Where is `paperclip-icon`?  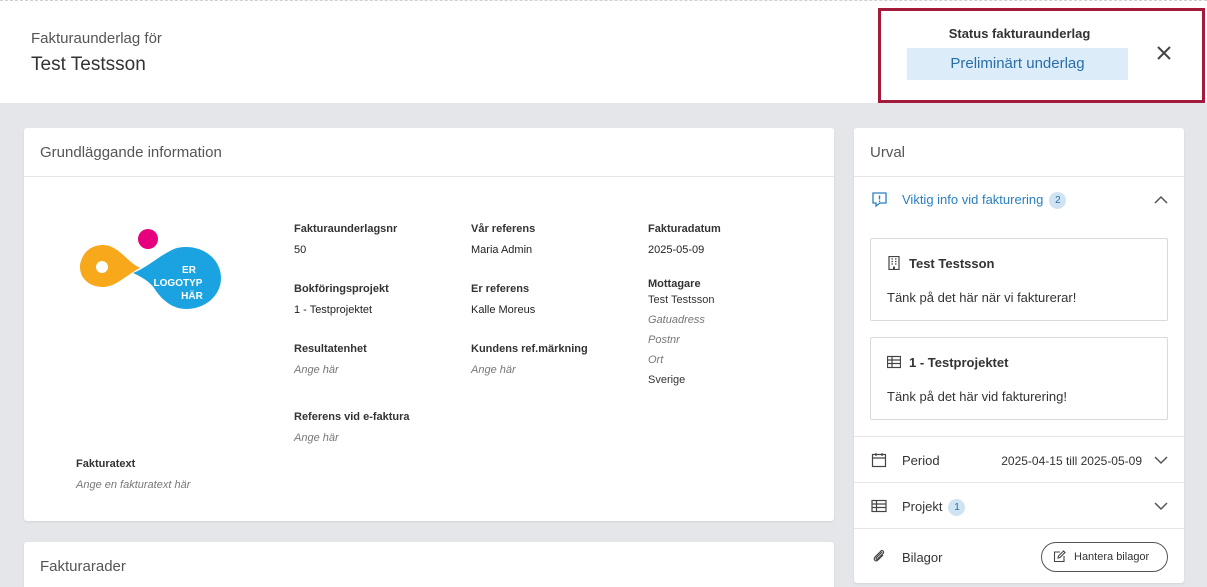
paperclip-icon is located at coordinates (879, 555).